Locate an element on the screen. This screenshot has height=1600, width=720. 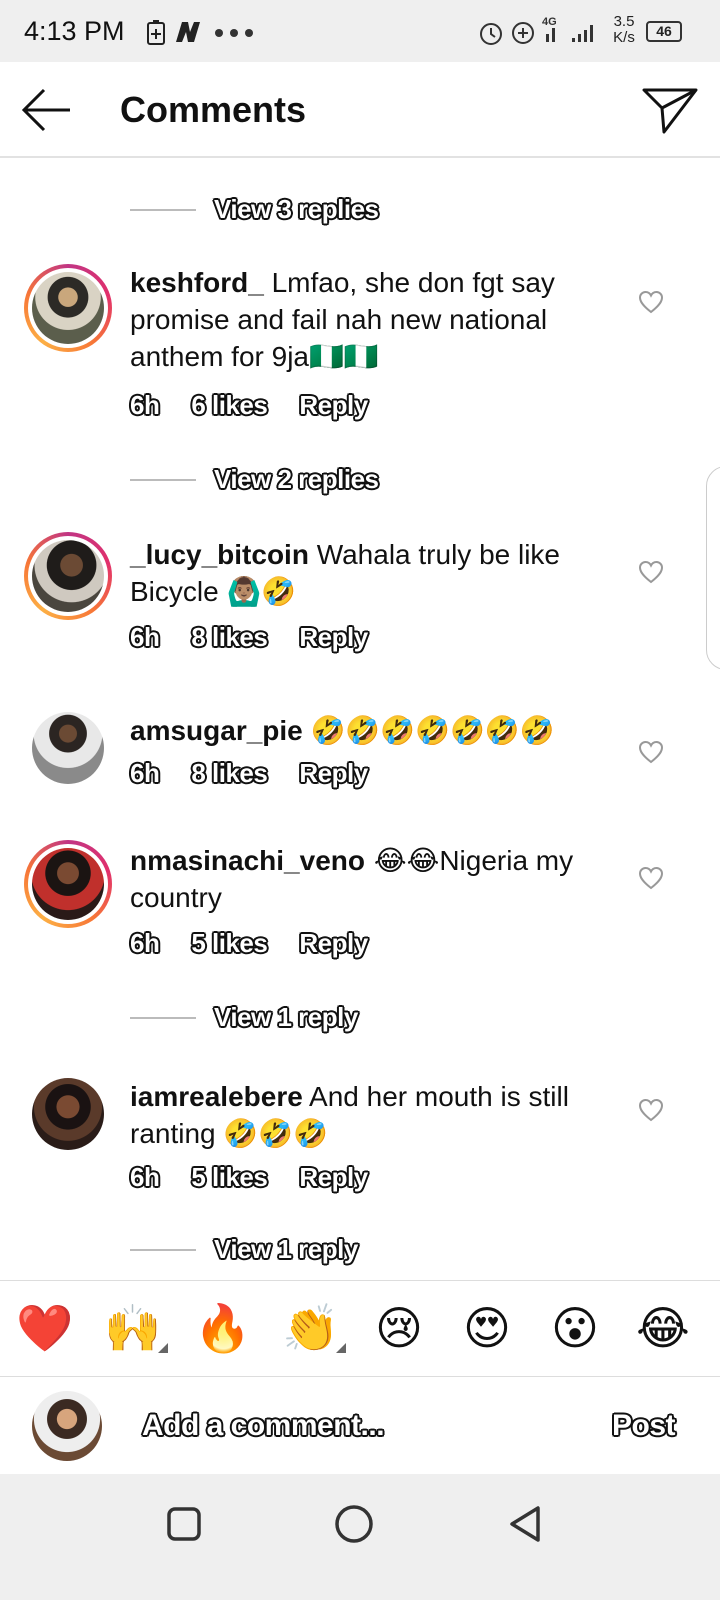
comment-text: amsugar_pie 🤣🤣🤣🤣🤣🤣🤣 is located at coordinates (375, 730).